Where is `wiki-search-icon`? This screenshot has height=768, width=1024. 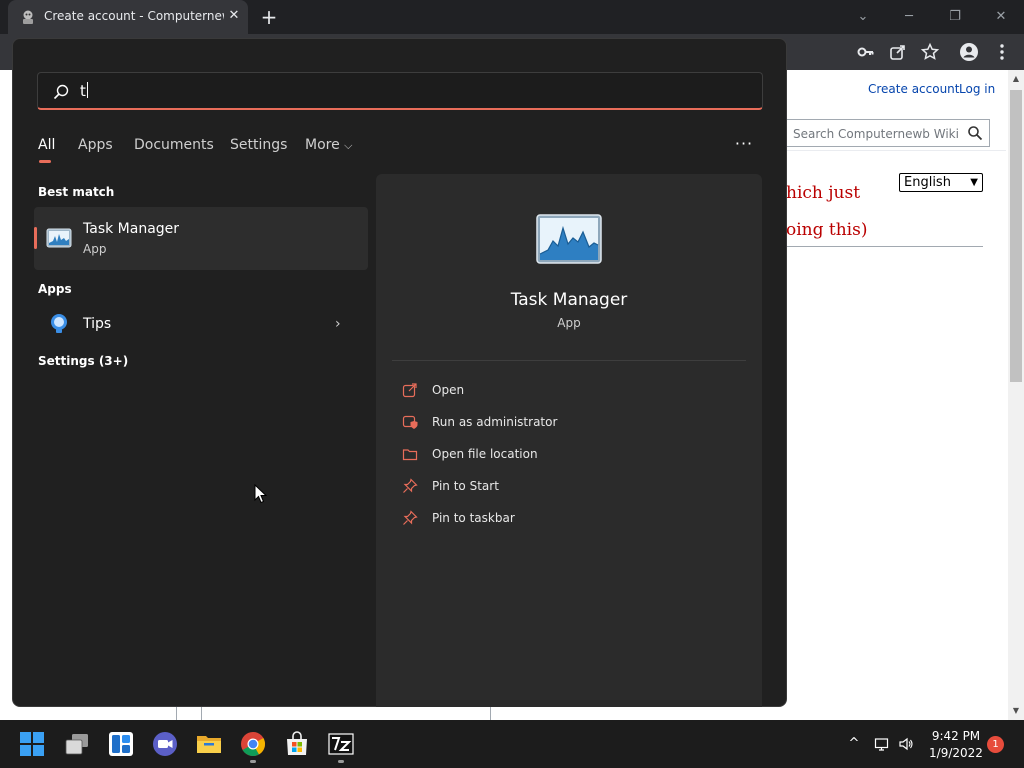 wiki-search-icon is located at coordinates (975, 133).